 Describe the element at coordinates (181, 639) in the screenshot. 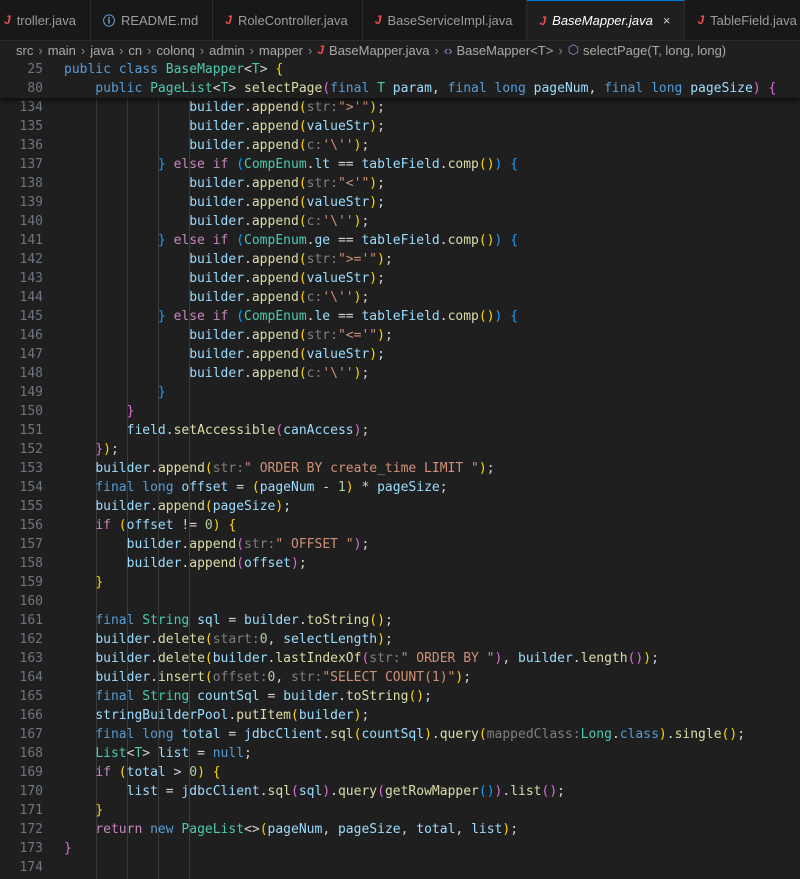

I see `code-token: delete` at that location.